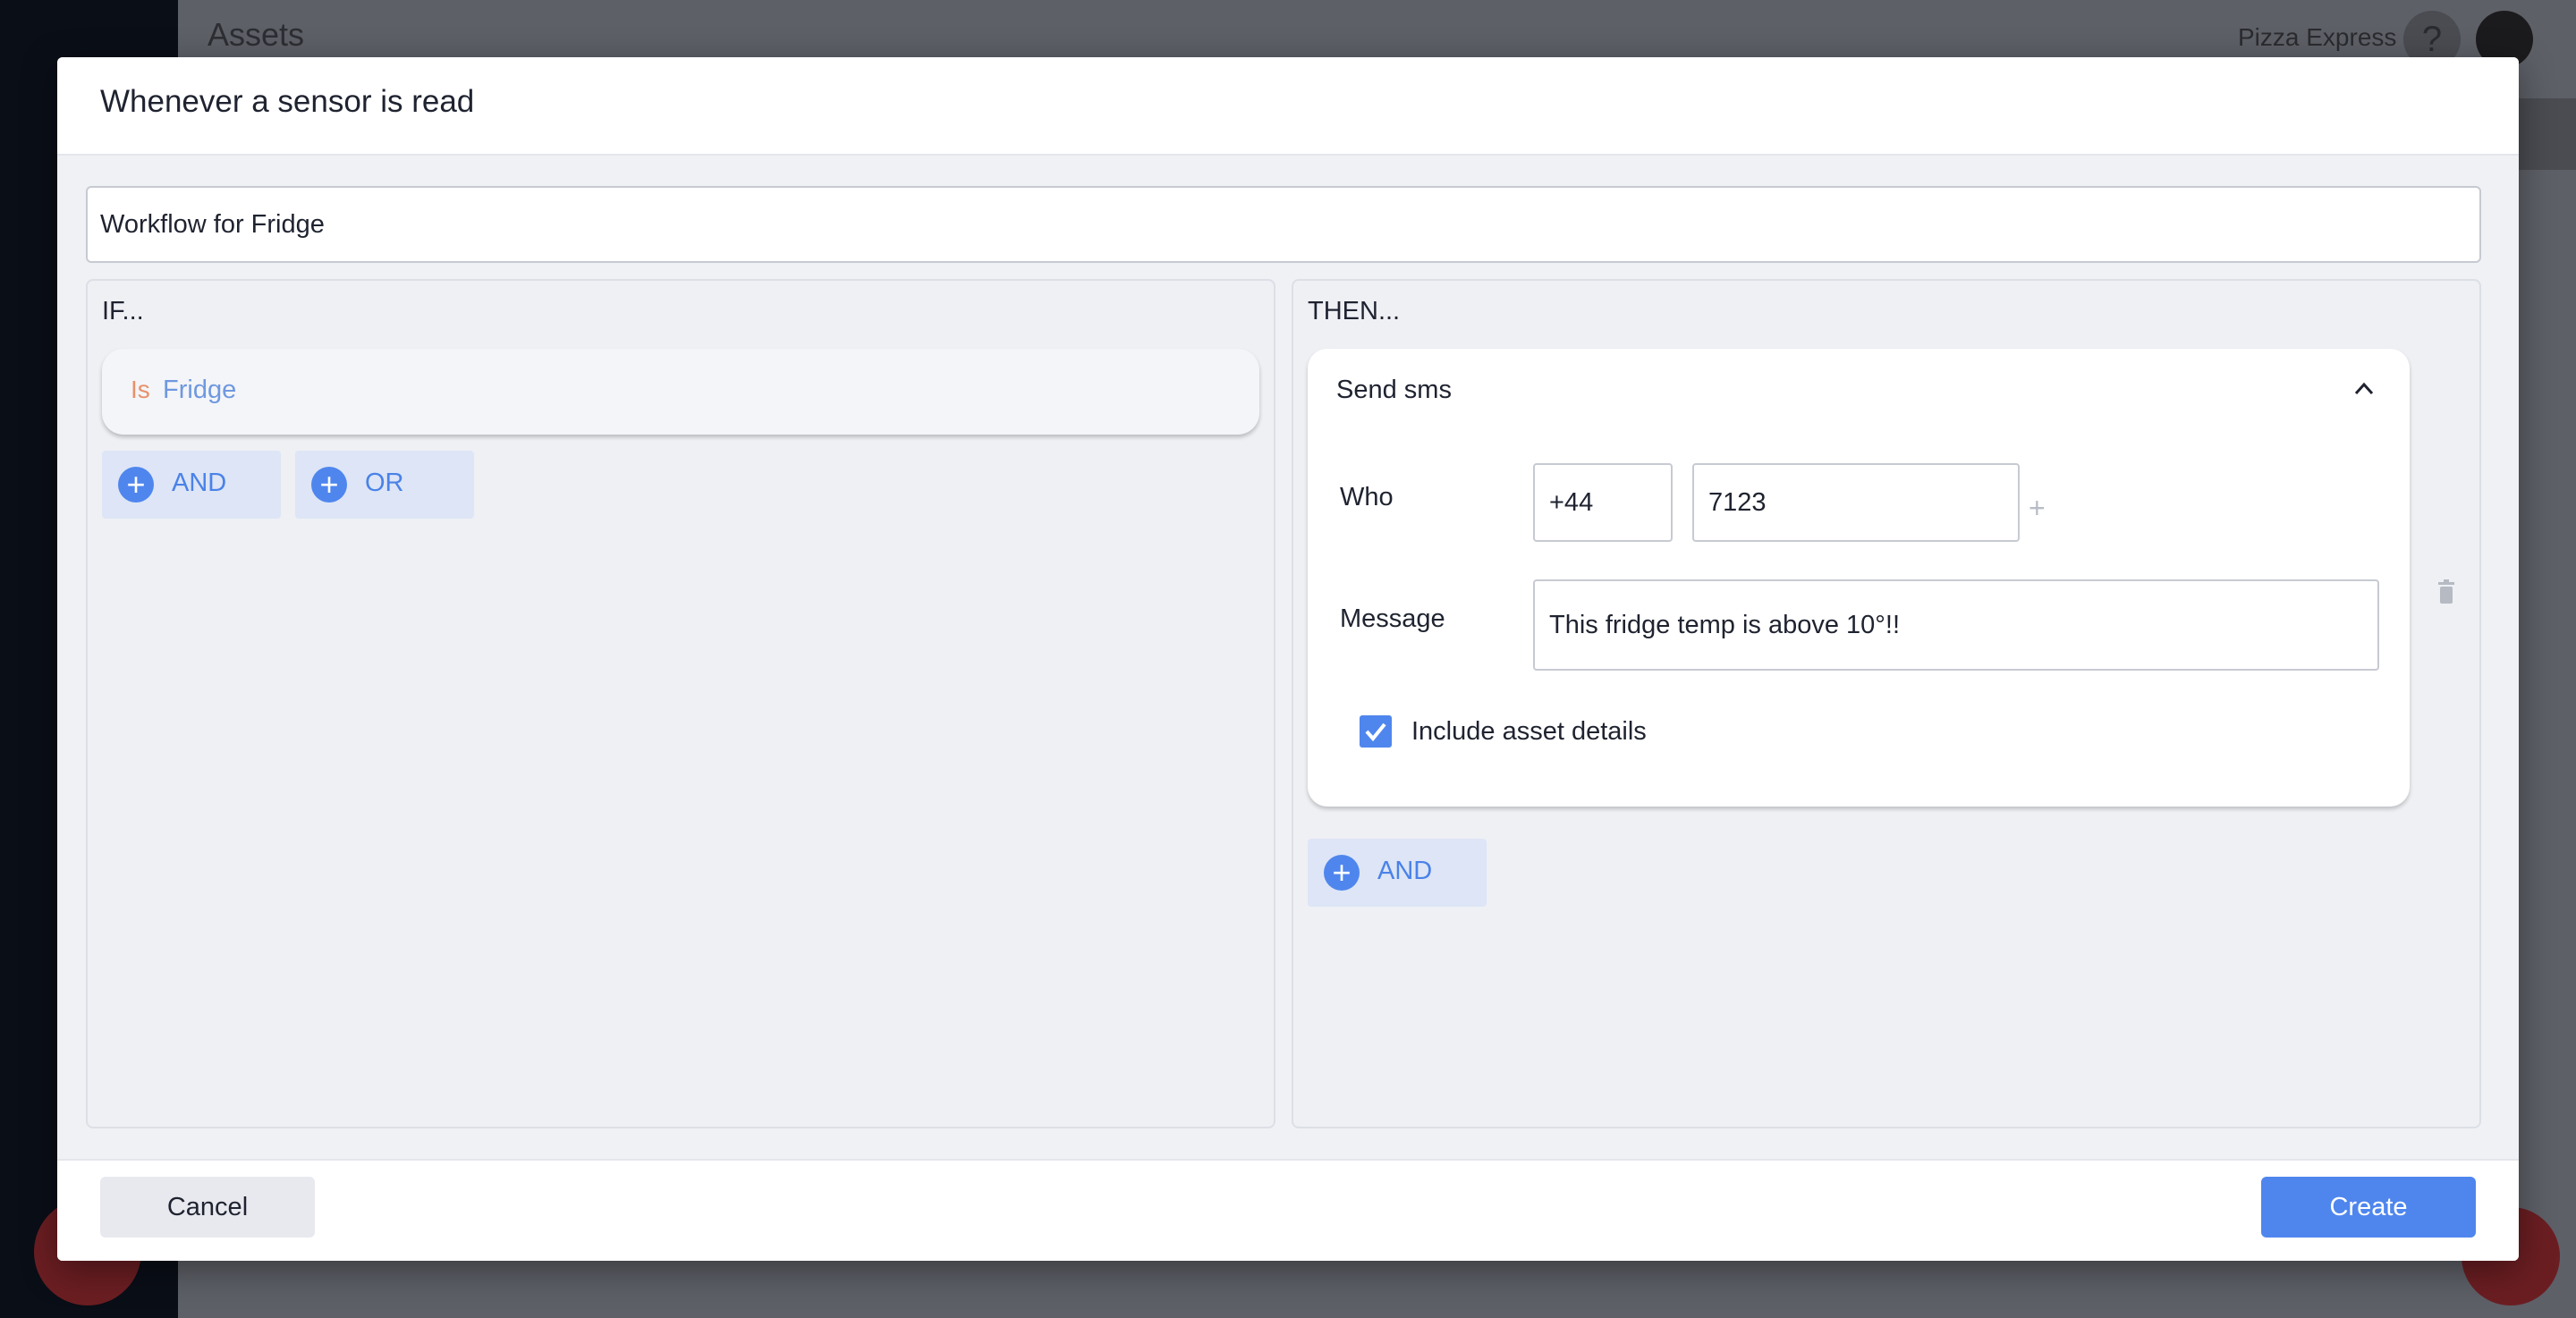 The width and height of the screenshot is (2576, 1318). What do you see at coordinates (1603, 503) in the screenshot?
I see `country-code-input` at bounding box center [1603, 503].